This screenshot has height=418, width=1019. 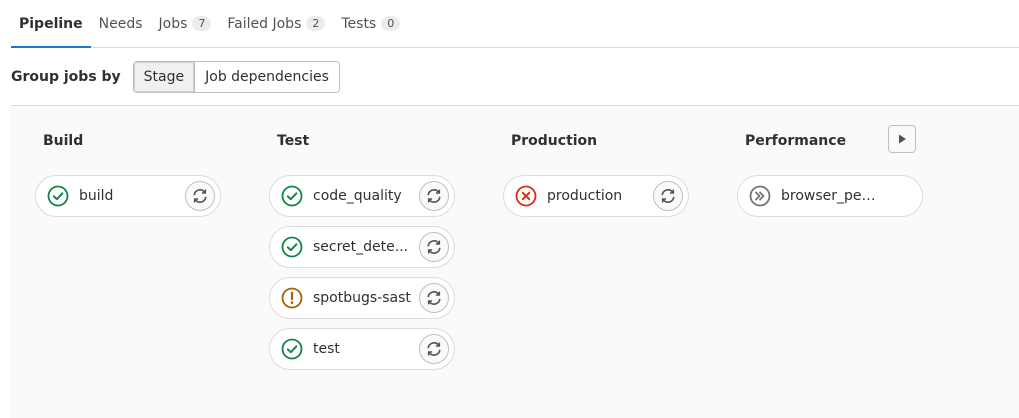 I want to click on tab-needs-label: Needs, so click(x=120, y=23).